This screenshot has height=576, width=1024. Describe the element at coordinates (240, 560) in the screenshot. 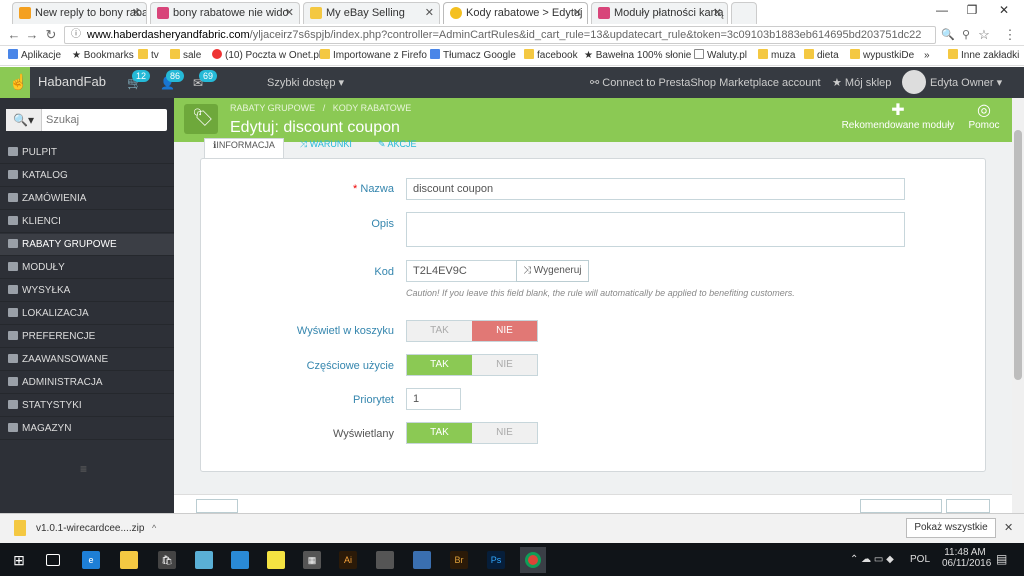

I see `thunderbird-icon` at that location.